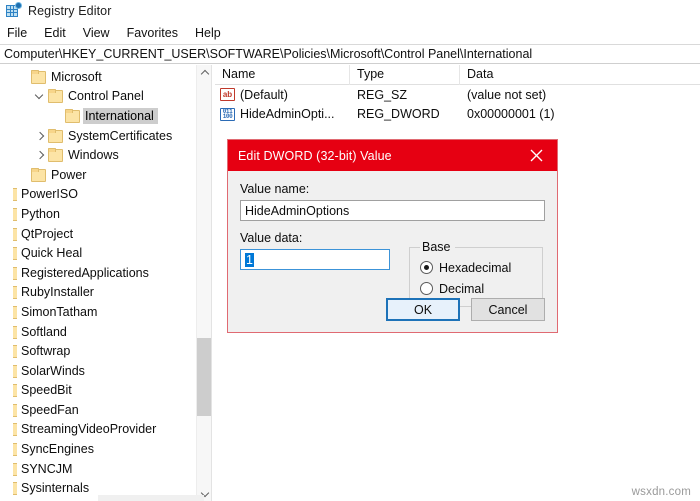 The image size is (700, 501). What do you see at coordinates (98, 371) in the screenshot?
I see `tree-item-solarwinds: SolarWinds` at bounding box center [98, 371].